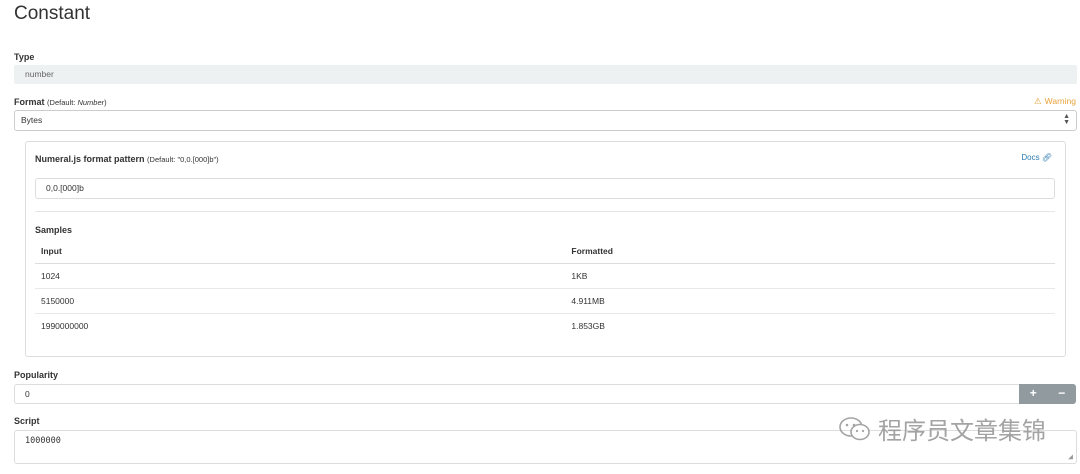  Describe the element at coordinates (300, 301) in the screenshot. I see `sample-input: 5150000` at that location.